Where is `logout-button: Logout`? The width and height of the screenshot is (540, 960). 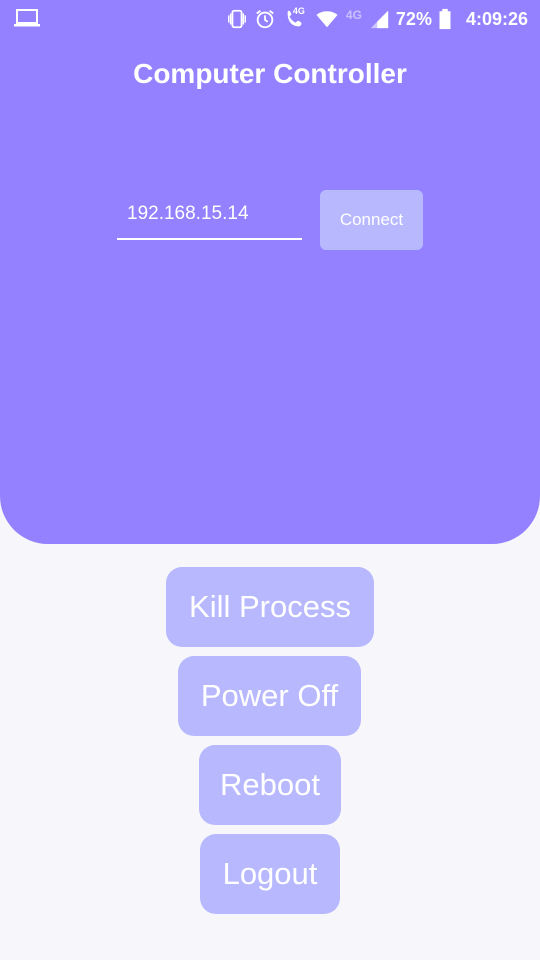 logout-button: Logout is located at coordinates (270, 874).